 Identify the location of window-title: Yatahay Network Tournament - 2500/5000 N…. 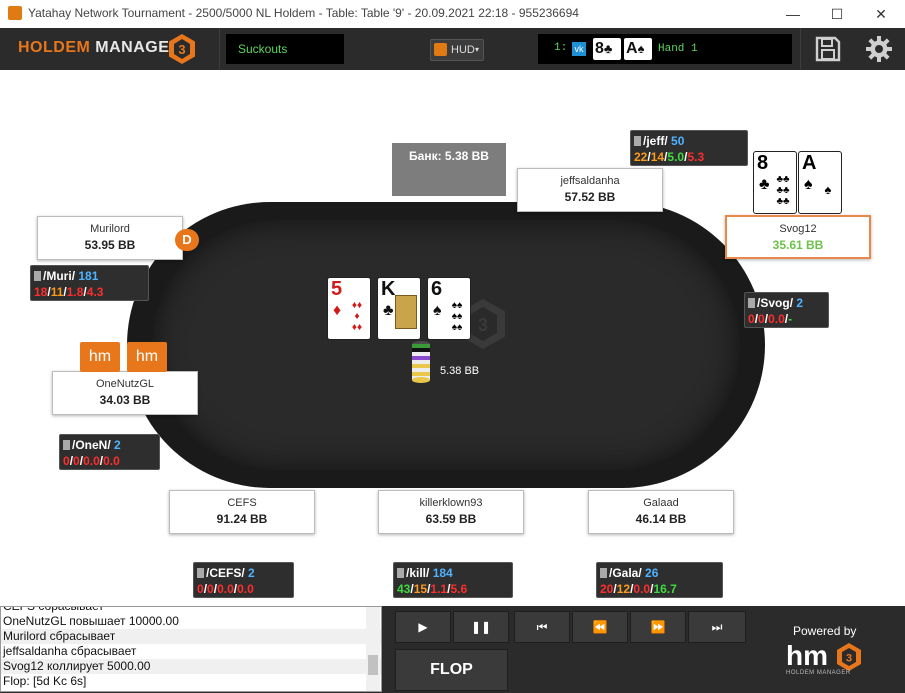
(303, 13).